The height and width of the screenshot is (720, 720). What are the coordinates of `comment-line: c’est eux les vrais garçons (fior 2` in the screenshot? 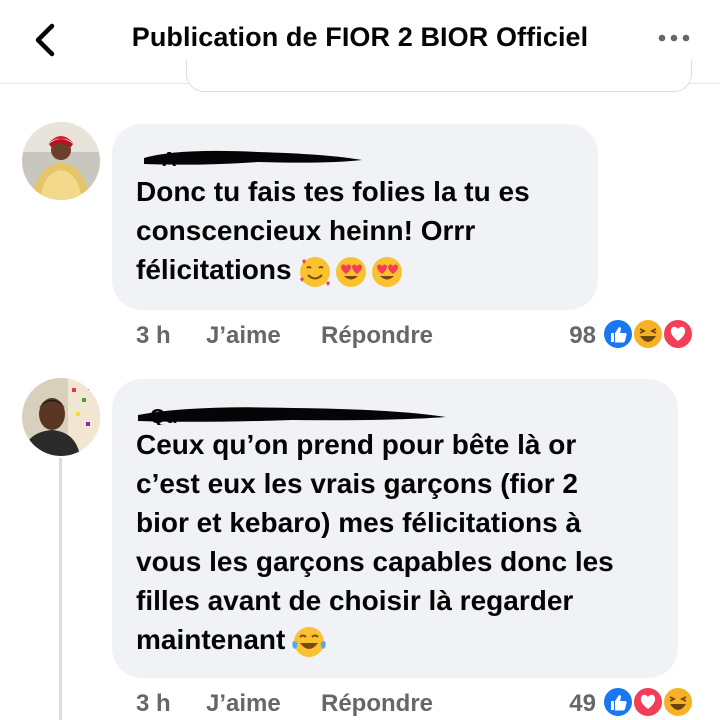 It's located at (357, 483).